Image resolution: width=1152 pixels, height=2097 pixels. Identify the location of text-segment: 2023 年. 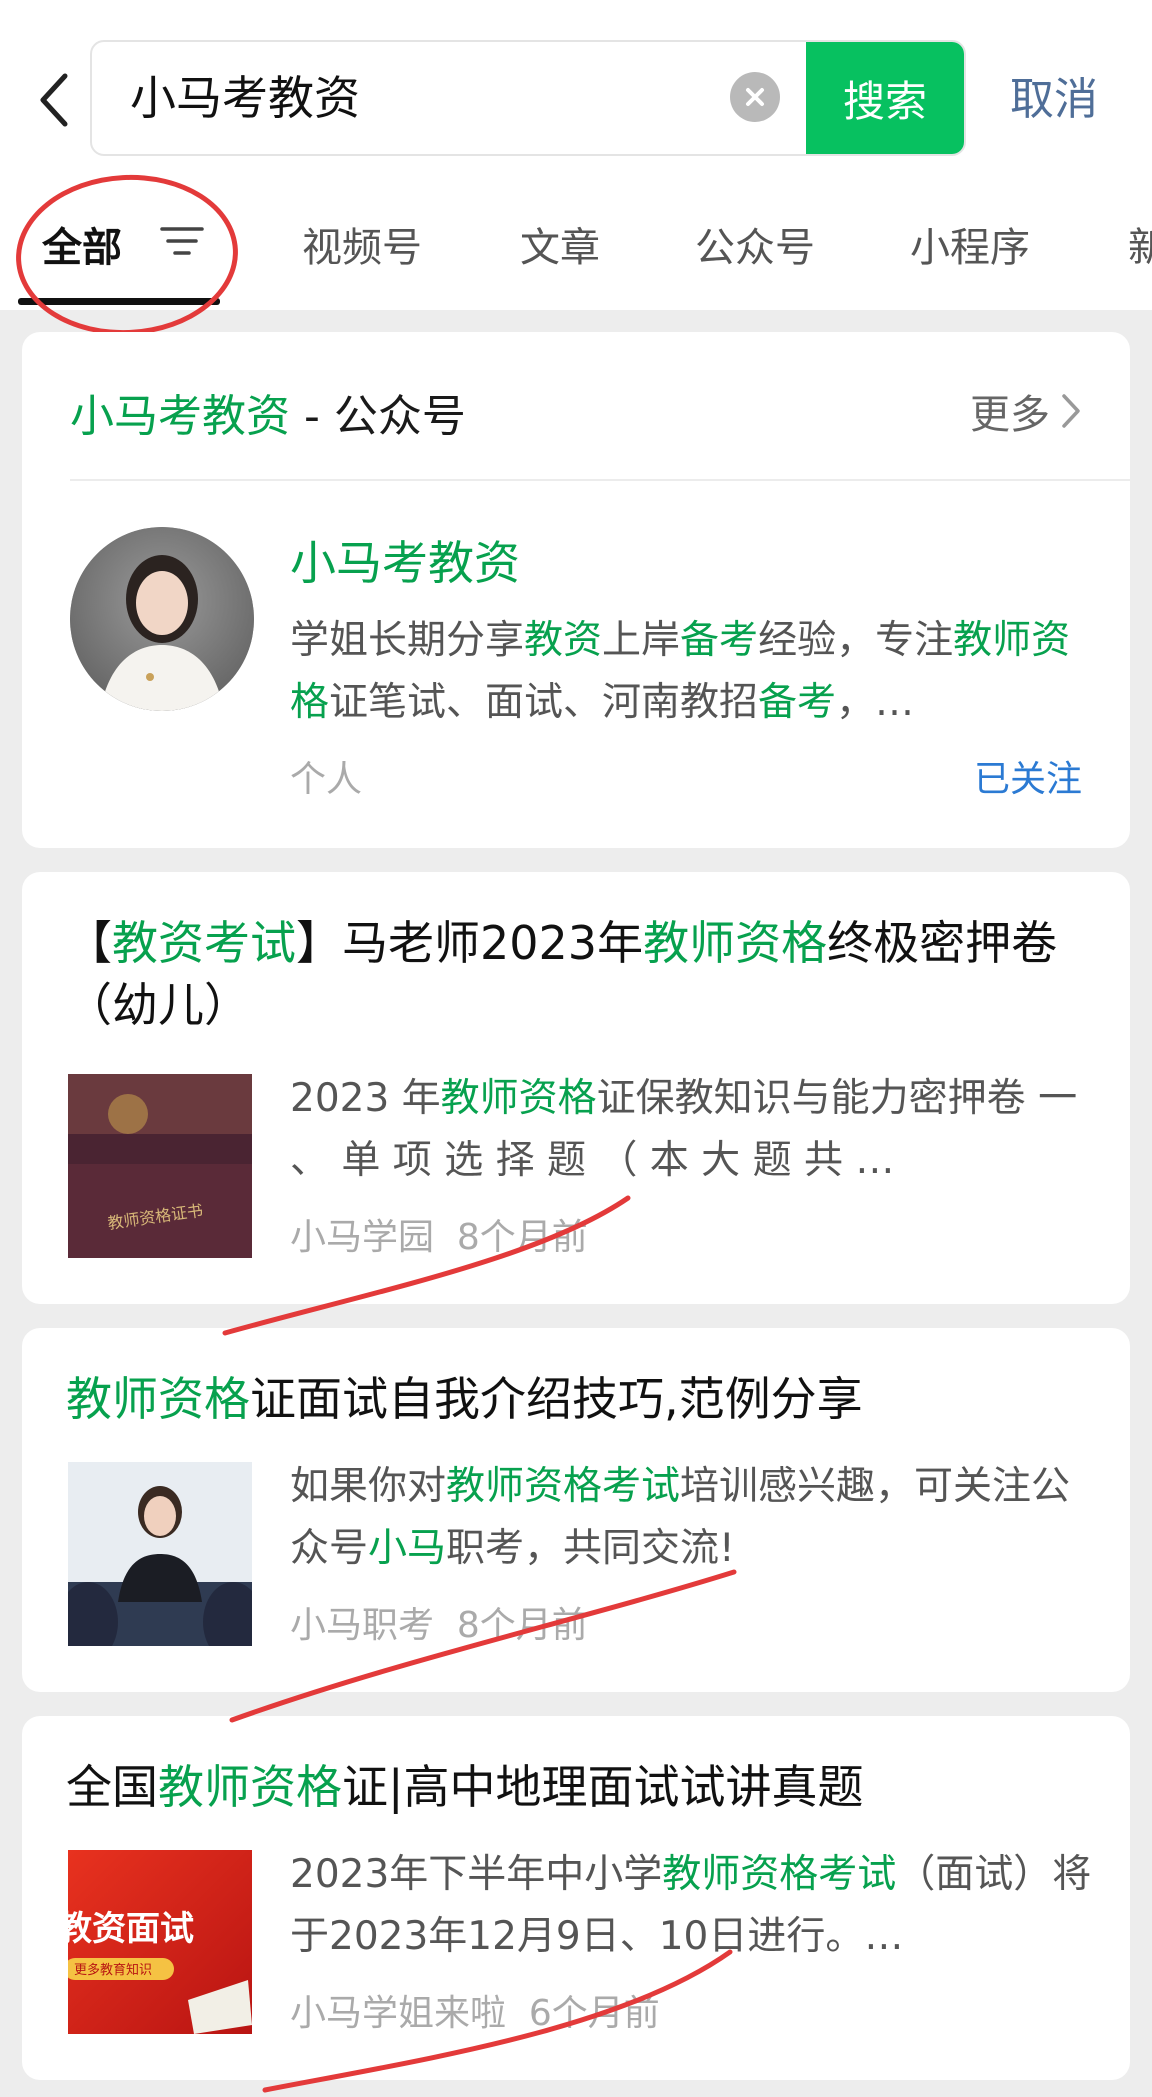
(365, 1098).